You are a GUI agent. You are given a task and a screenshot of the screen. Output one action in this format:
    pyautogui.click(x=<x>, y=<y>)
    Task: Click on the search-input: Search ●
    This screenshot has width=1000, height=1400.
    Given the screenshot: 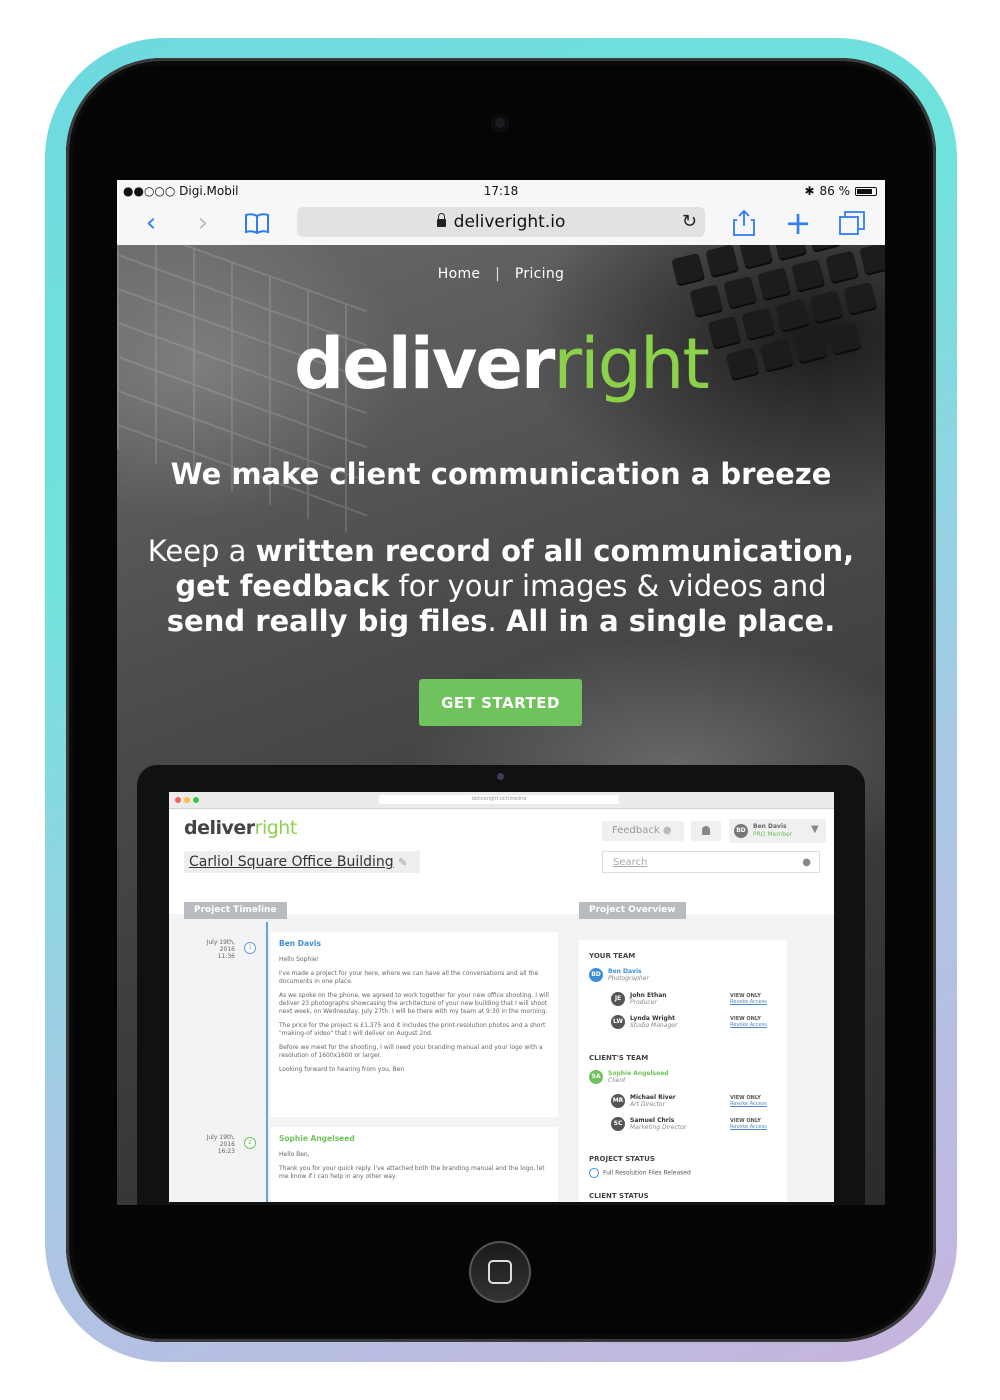 What is the action you would take?
    pyautogui.click(x=711, y=862)
    